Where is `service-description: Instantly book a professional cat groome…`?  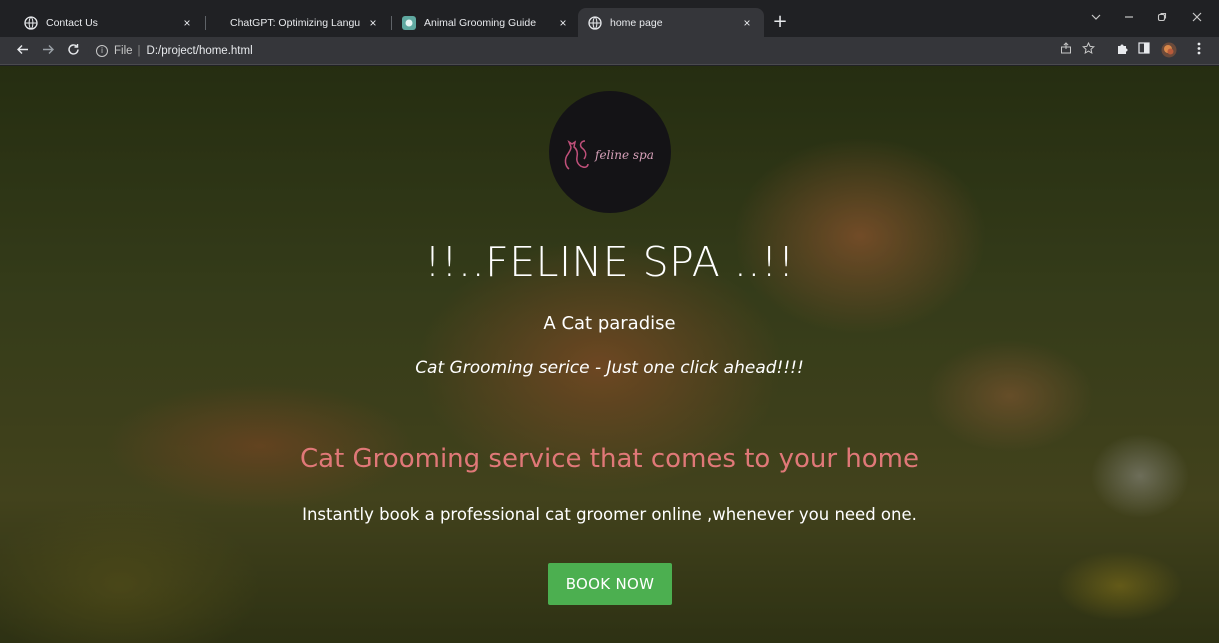 service-description: Instantly book a professional cat groome… is located at coordinates (609, 514).